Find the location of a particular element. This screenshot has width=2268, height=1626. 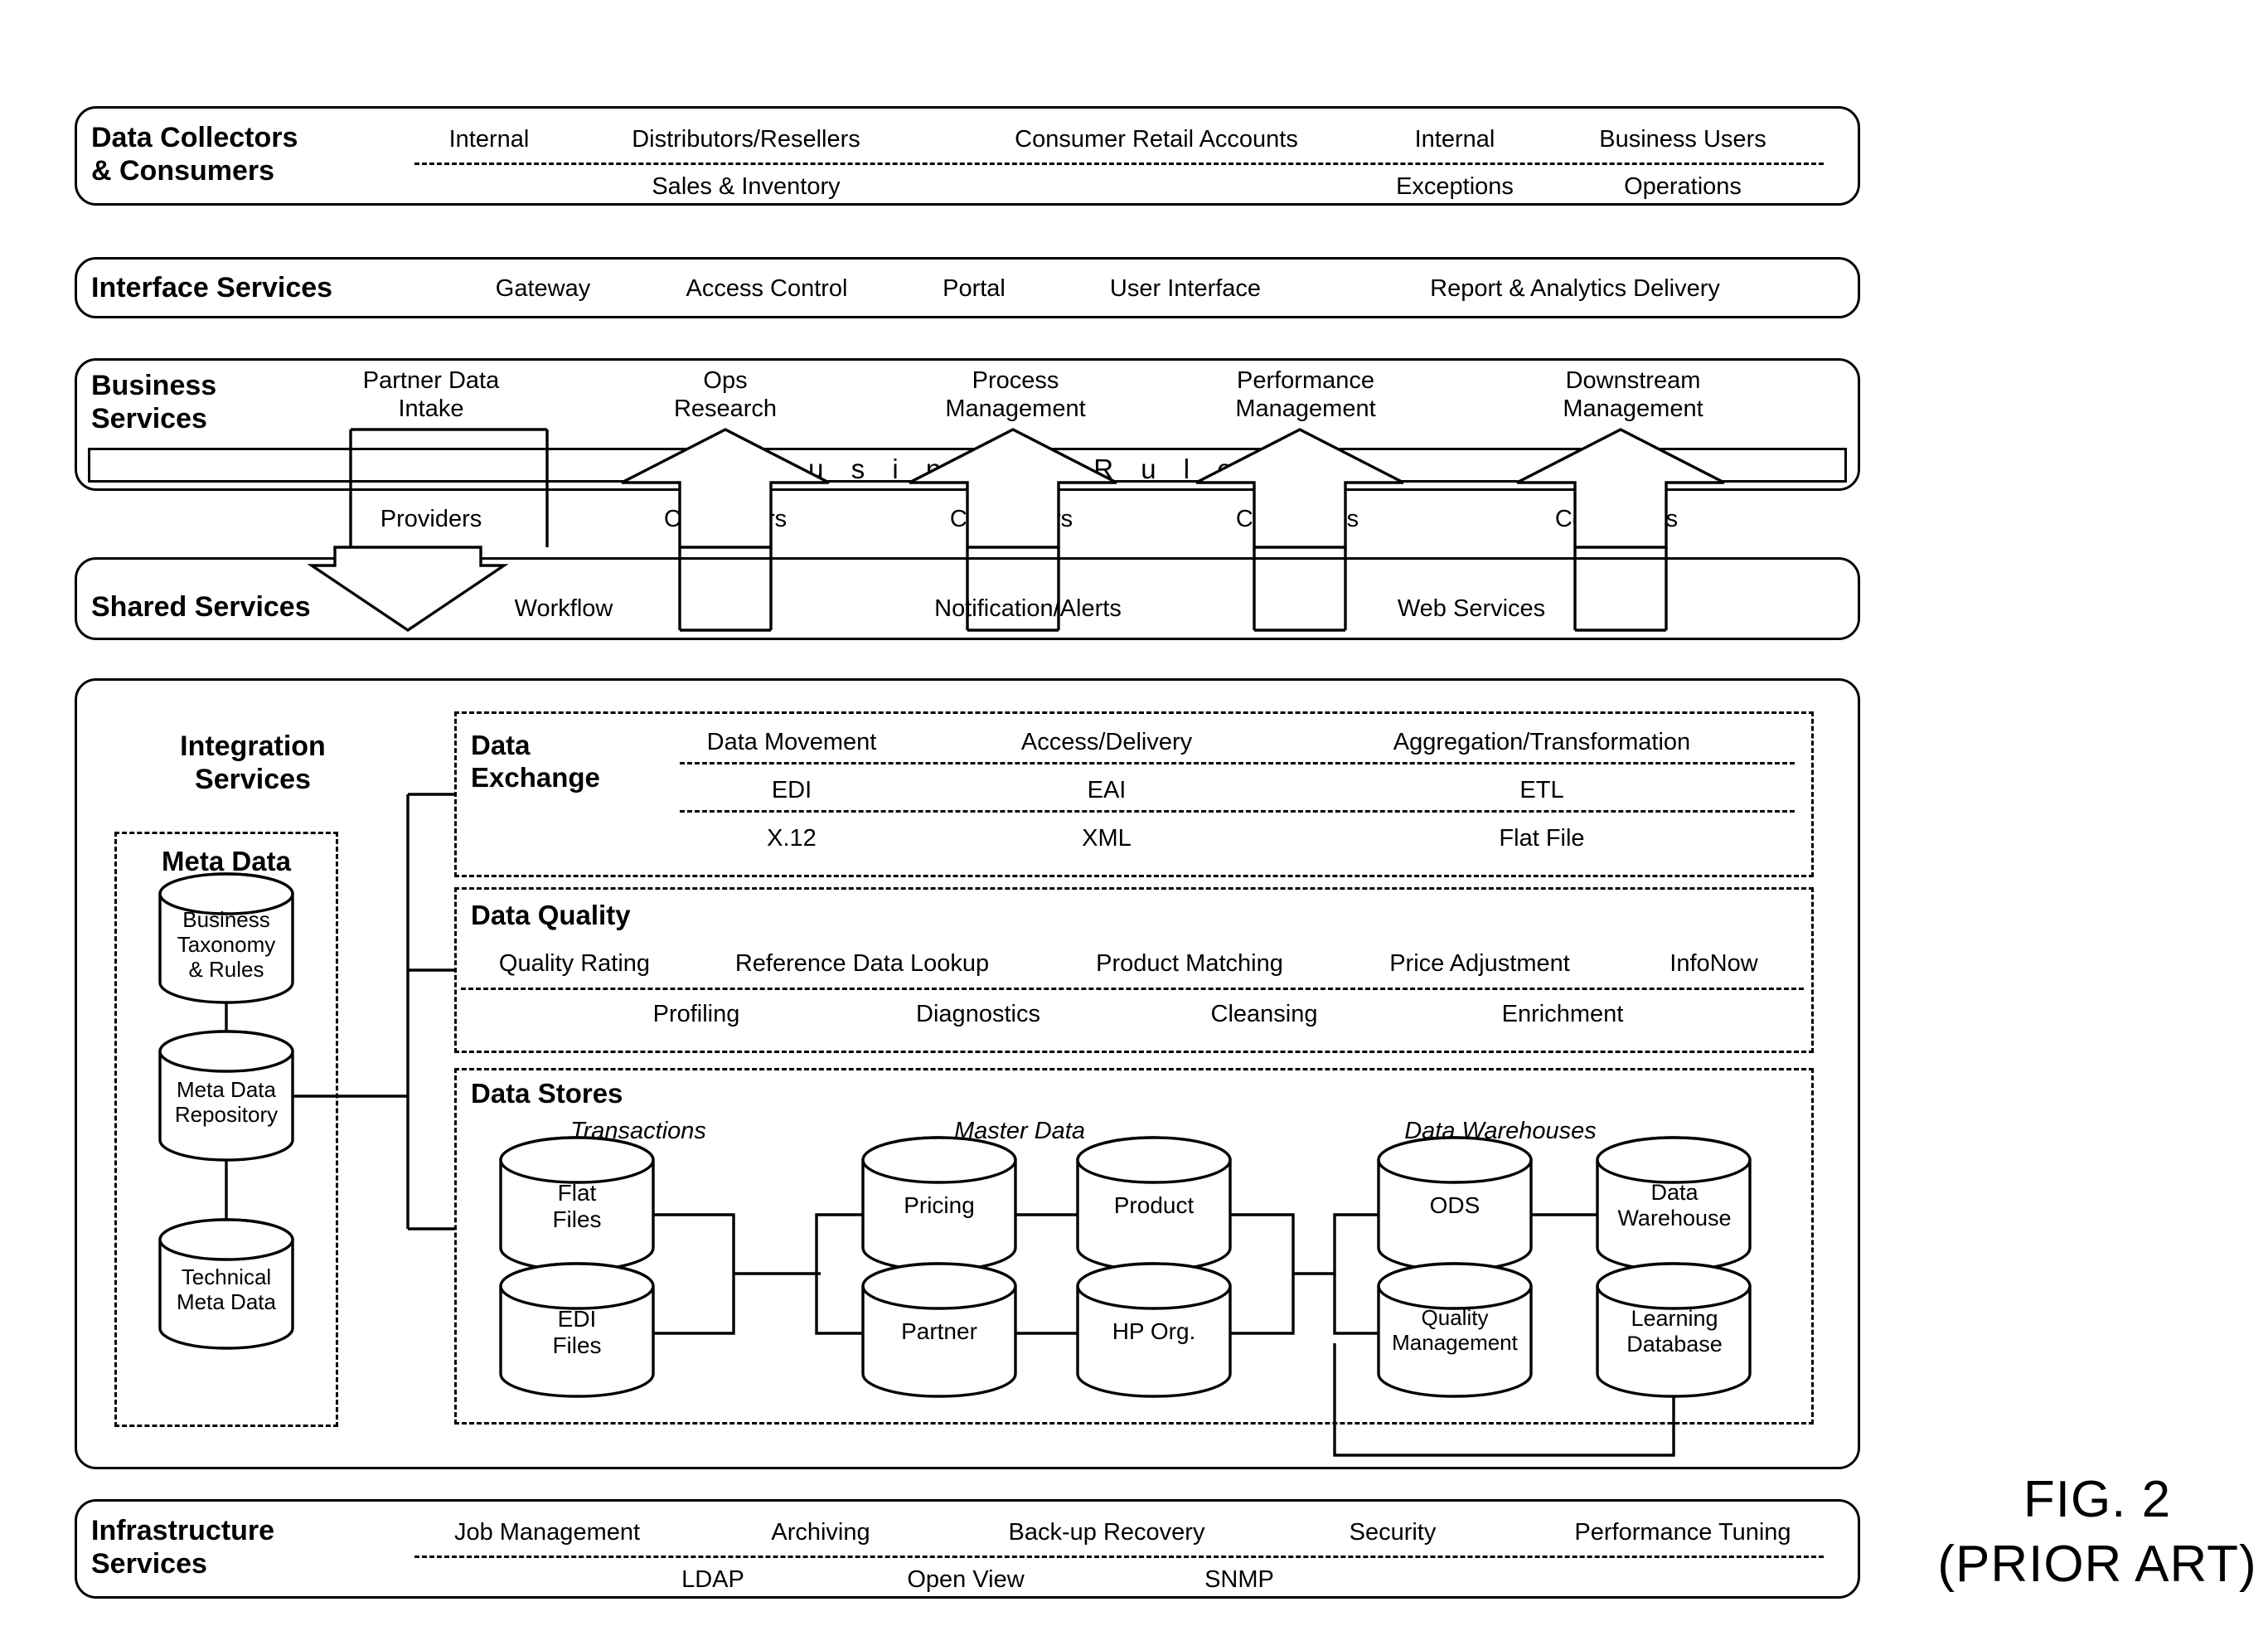

infrastructure-services-title: Infrastructure Services is located at coordinates (183, 1547).